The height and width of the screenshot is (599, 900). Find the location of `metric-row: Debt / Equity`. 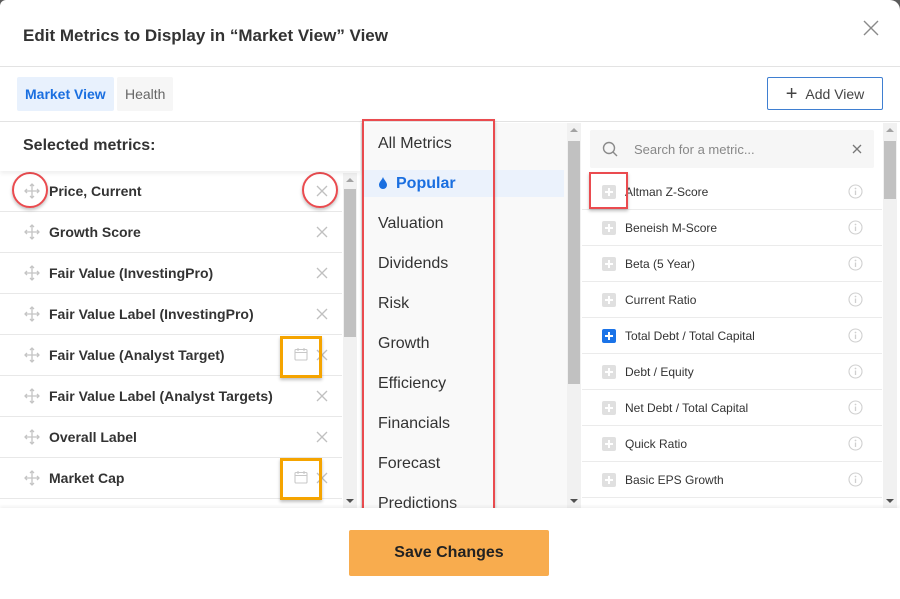

metric-row: Debt / Equity is located at coordinates (732, 372).